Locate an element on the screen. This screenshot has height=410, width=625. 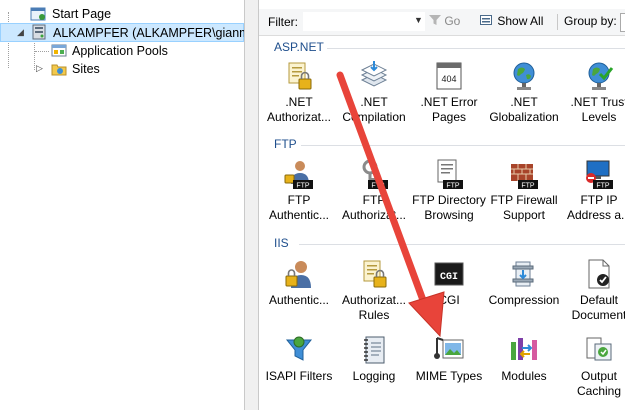
feature-compression: Compression is located at coordinates (524, 298).